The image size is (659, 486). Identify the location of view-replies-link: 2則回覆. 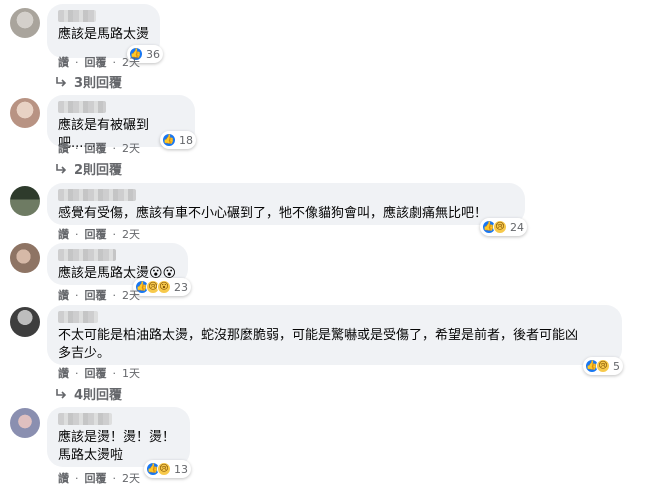
(88, 168).